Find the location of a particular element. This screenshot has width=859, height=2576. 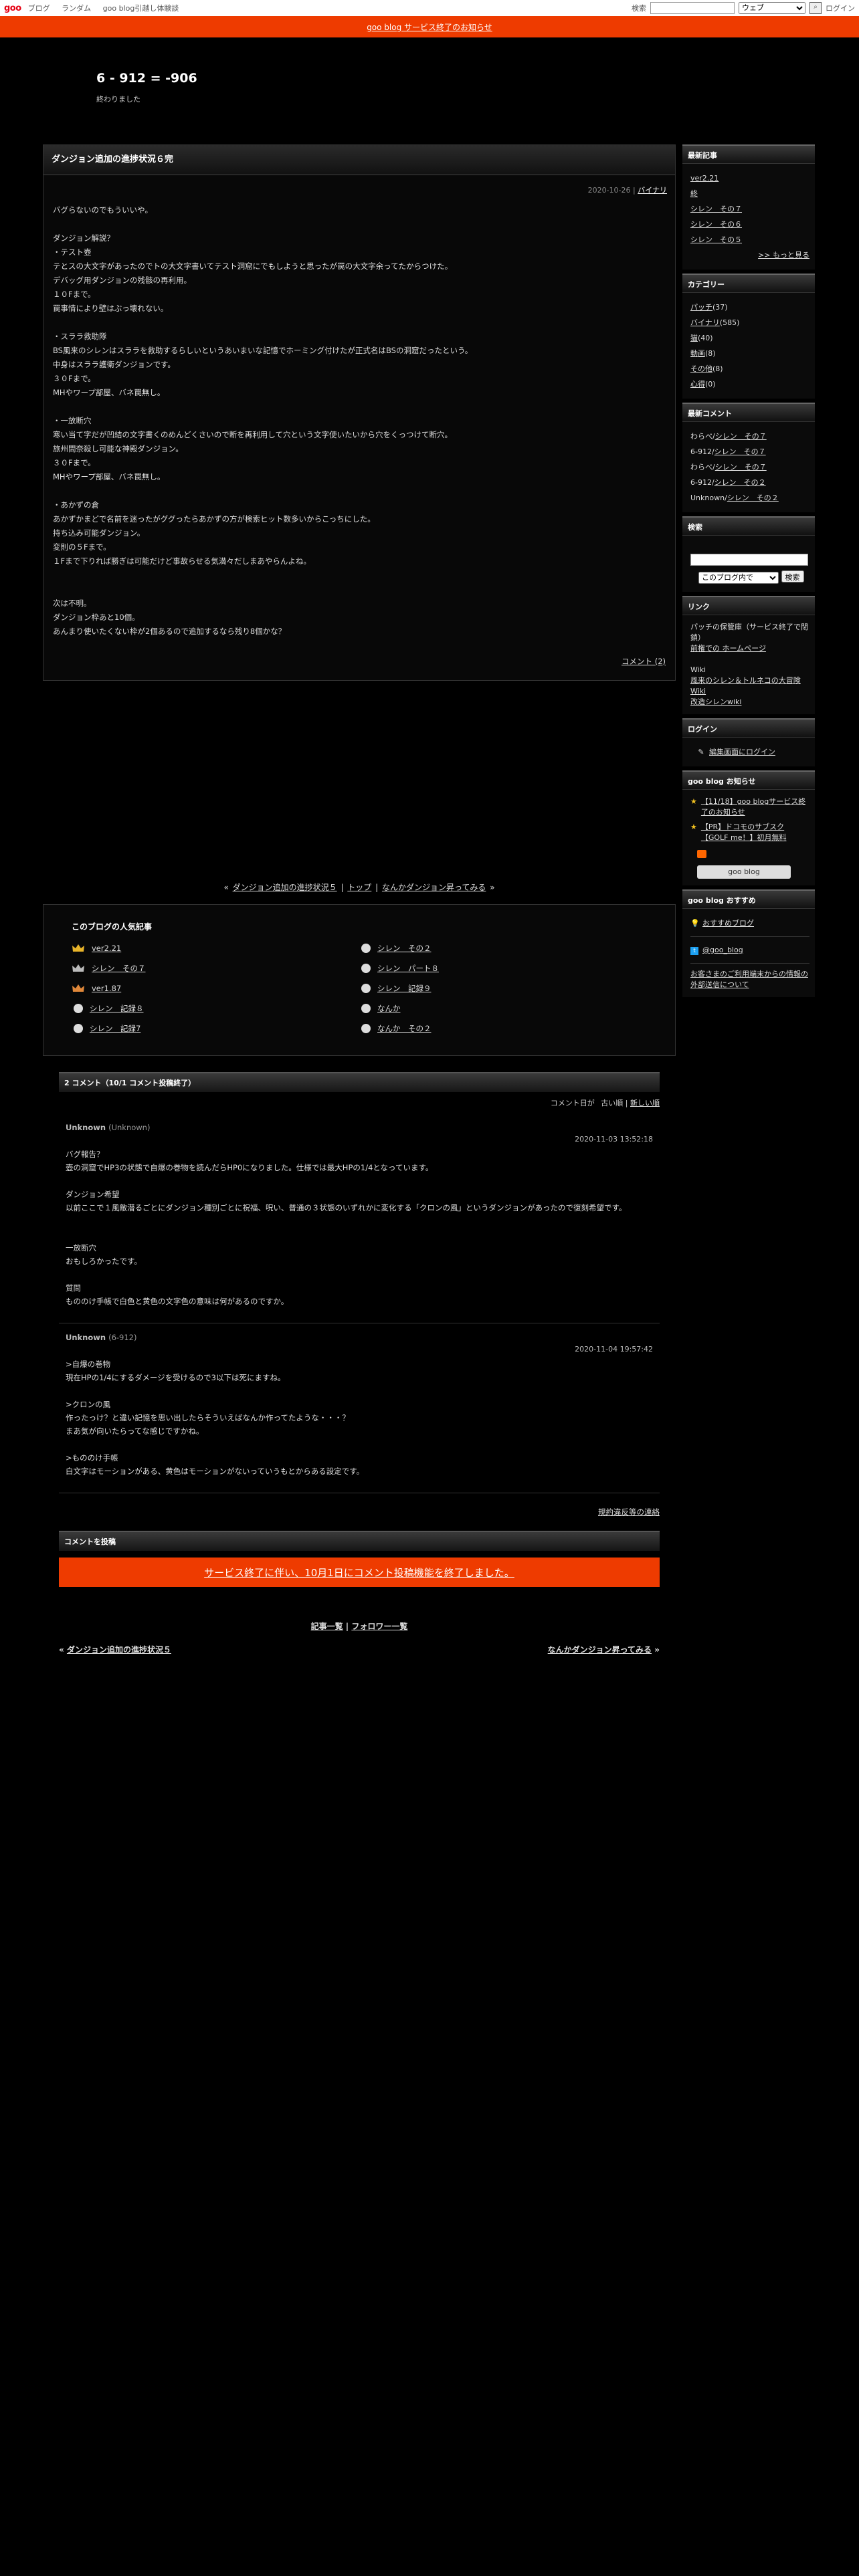

rank-dot-icon is located at coordinates (366, 989).